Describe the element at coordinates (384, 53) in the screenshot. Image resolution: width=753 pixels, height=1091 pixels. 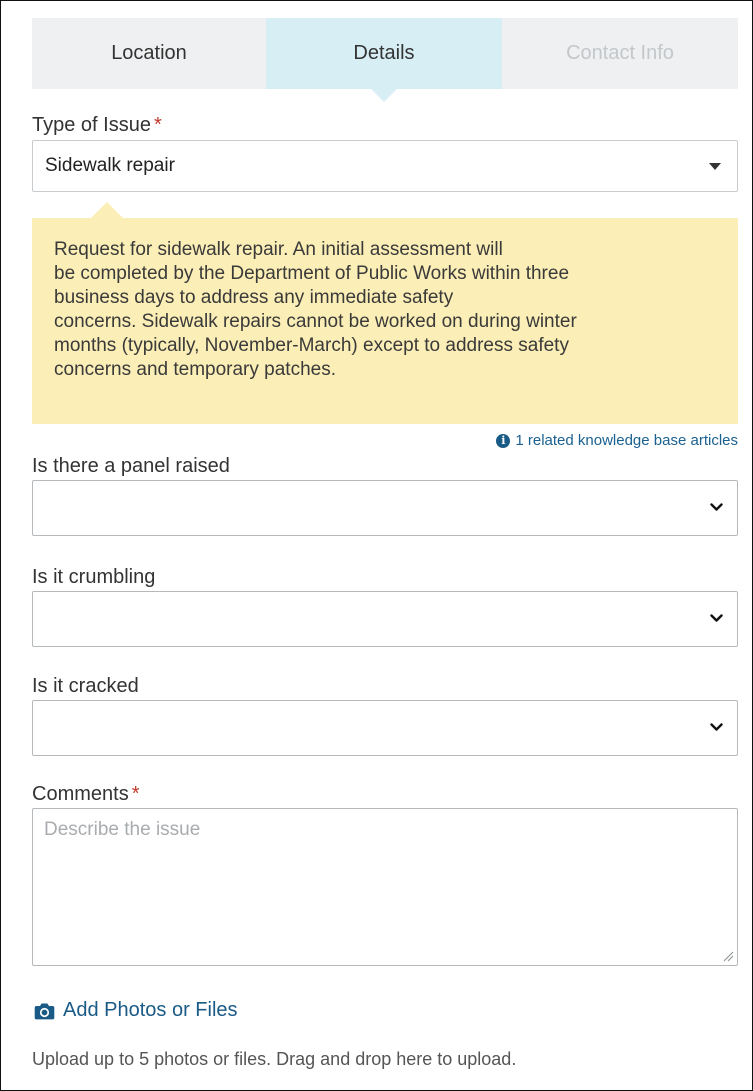
I see `tab-details-label: Details` at that location.